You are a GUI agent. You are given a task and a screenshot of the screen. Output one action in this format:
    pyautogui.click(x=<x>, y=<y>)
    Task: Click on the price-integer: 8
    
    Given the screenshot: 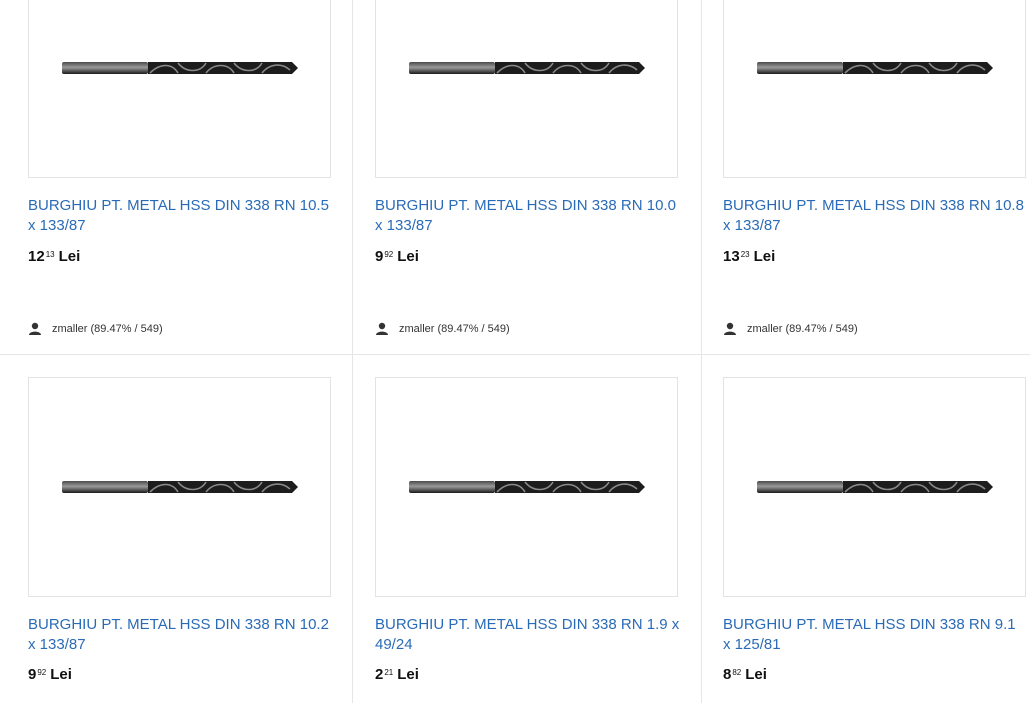 What is the action you would take?
    pyautogui.click(x=727, y=674)
    